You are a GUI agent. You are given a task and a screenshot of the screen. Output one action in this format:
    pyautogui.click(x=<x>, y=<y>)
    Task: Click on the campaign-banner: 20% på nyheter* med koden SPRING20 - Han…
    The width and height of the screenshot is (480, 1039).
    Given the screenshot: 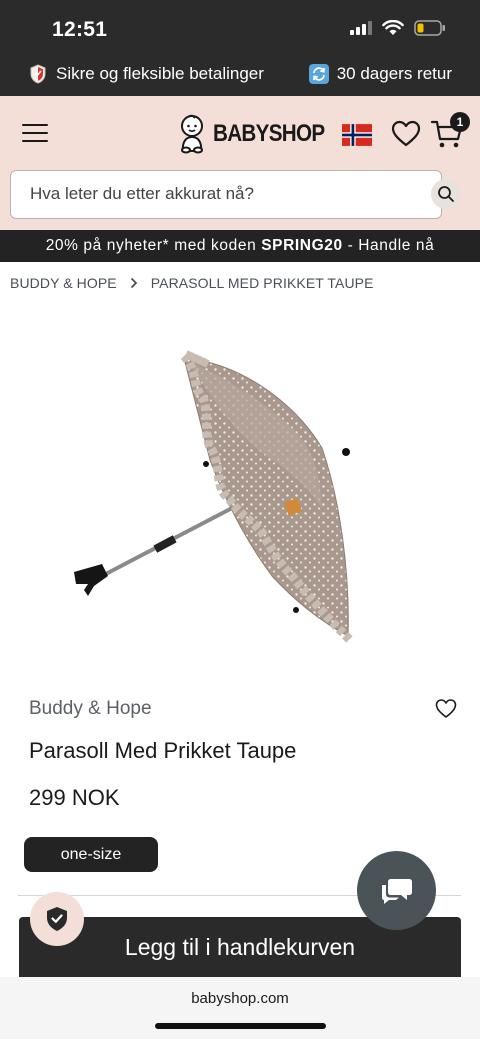 What is the action you would take?
    pyautogui.click(x=240, y=246)
    